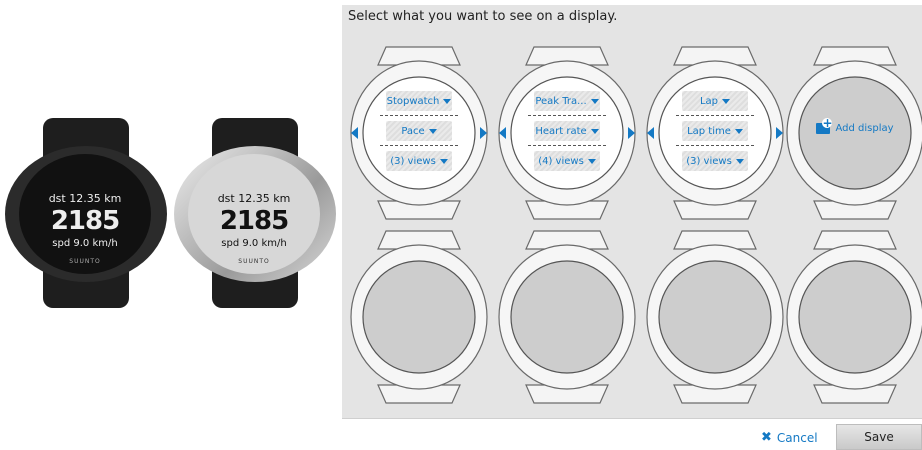 This screenshot has width=922, height=450. I want to click on field-middle-select: Lap time, so click(715, 131).